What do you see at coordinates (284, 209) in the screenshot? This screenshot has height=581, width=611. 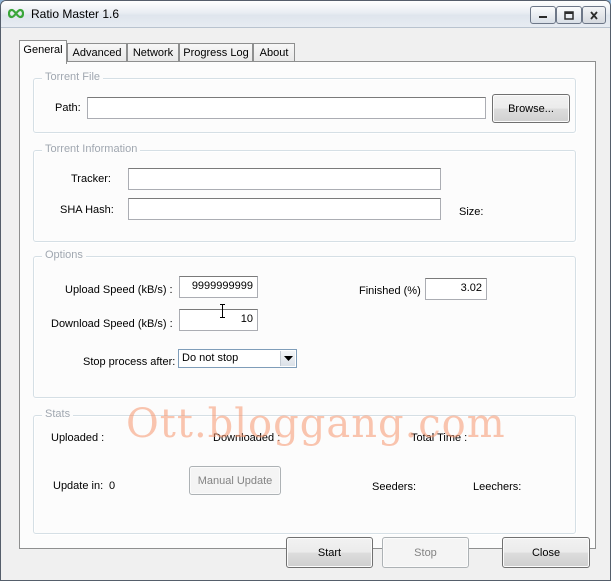 I see `sha-hash-input` at bounding box center [284, 209].